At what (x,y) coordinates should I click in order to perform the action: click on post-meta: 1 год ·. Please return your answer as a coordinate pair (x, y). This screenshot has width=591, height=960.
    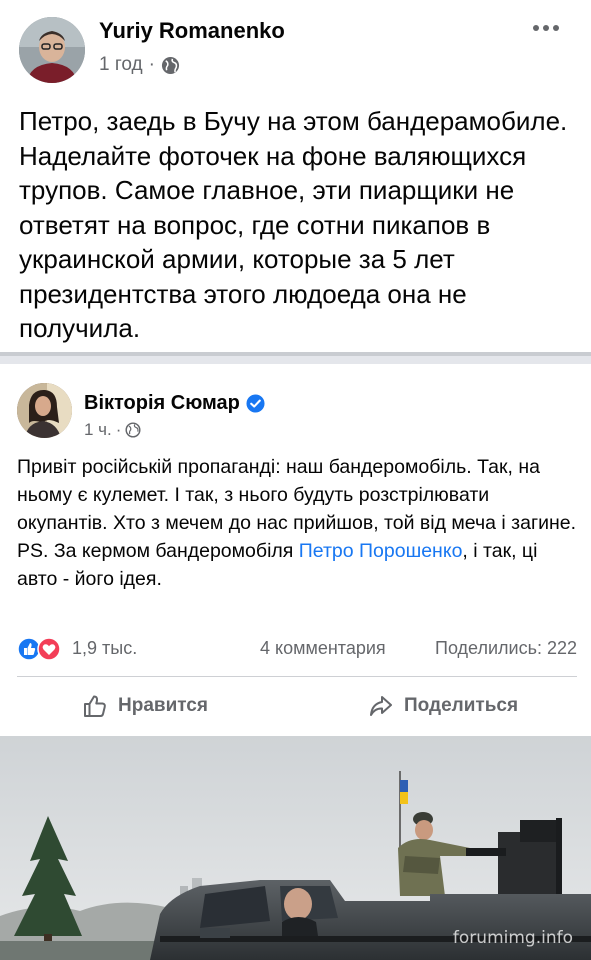
    Looking at the image, I should click on (139, 65).